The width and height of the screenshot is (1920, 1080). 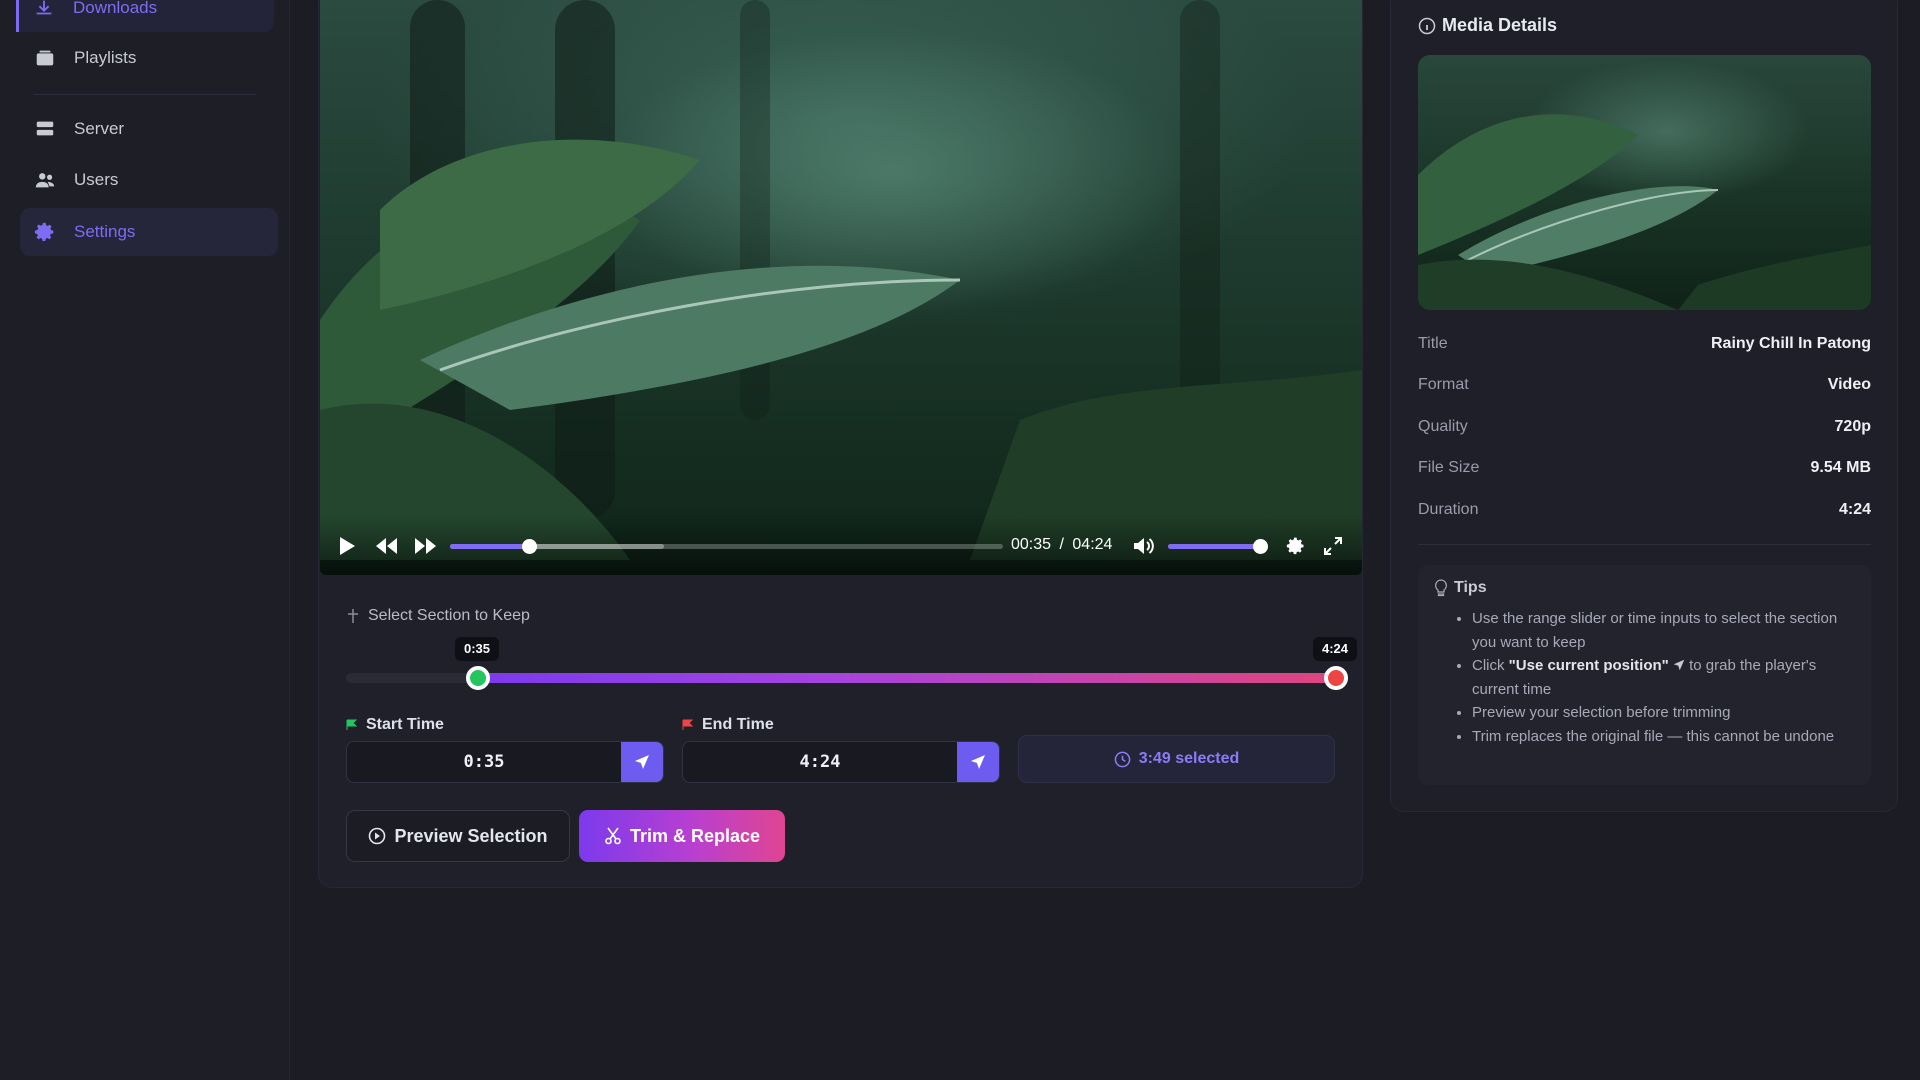 I want to click on server-icon, so click(x=45, y=128).